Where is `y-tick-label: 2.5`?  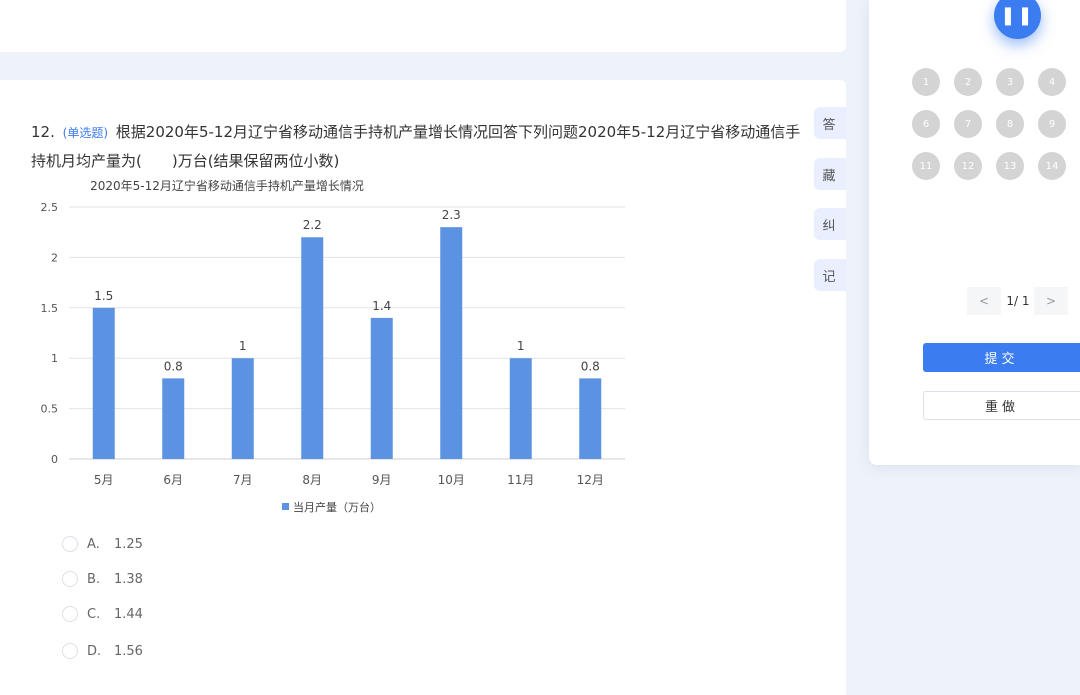
y-tick-label: 2.5 is located at coordinates (50, 207).